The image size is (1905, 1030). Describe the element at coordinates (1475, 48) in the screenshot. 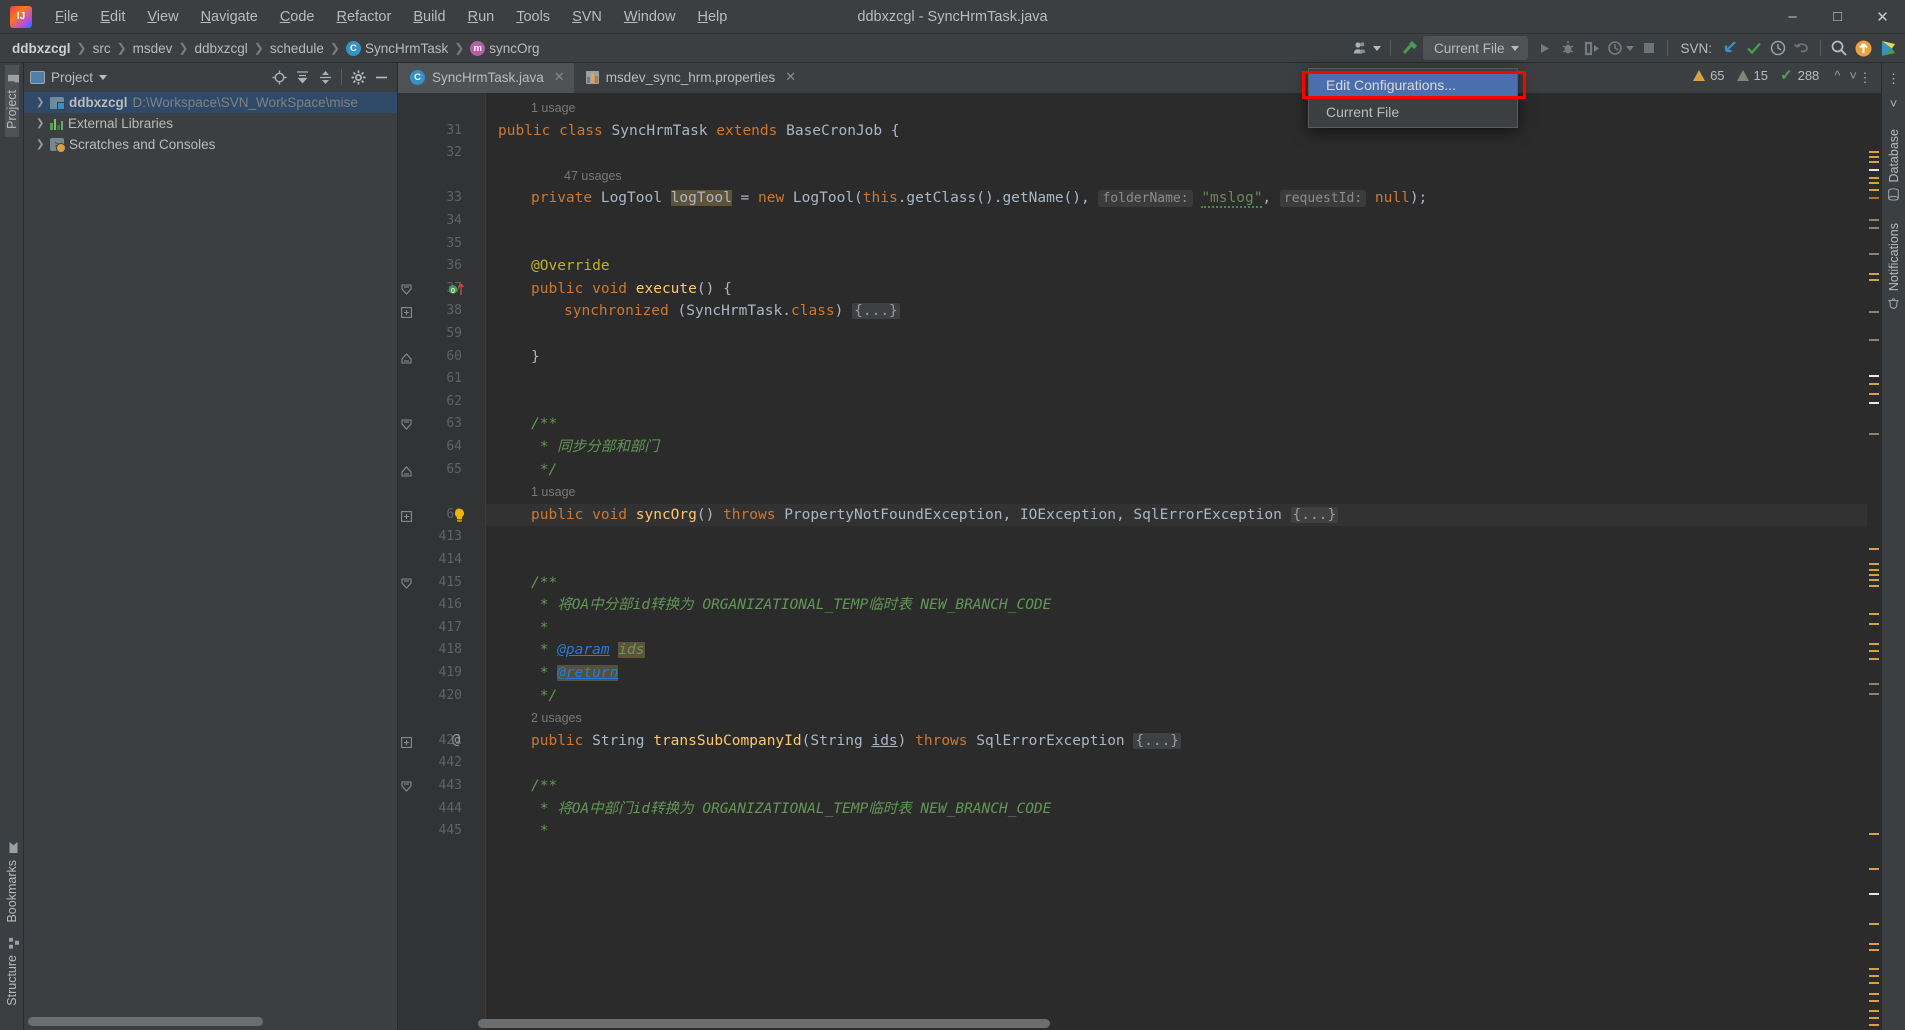

I see `run-configuration-selector: Current File` at that location.